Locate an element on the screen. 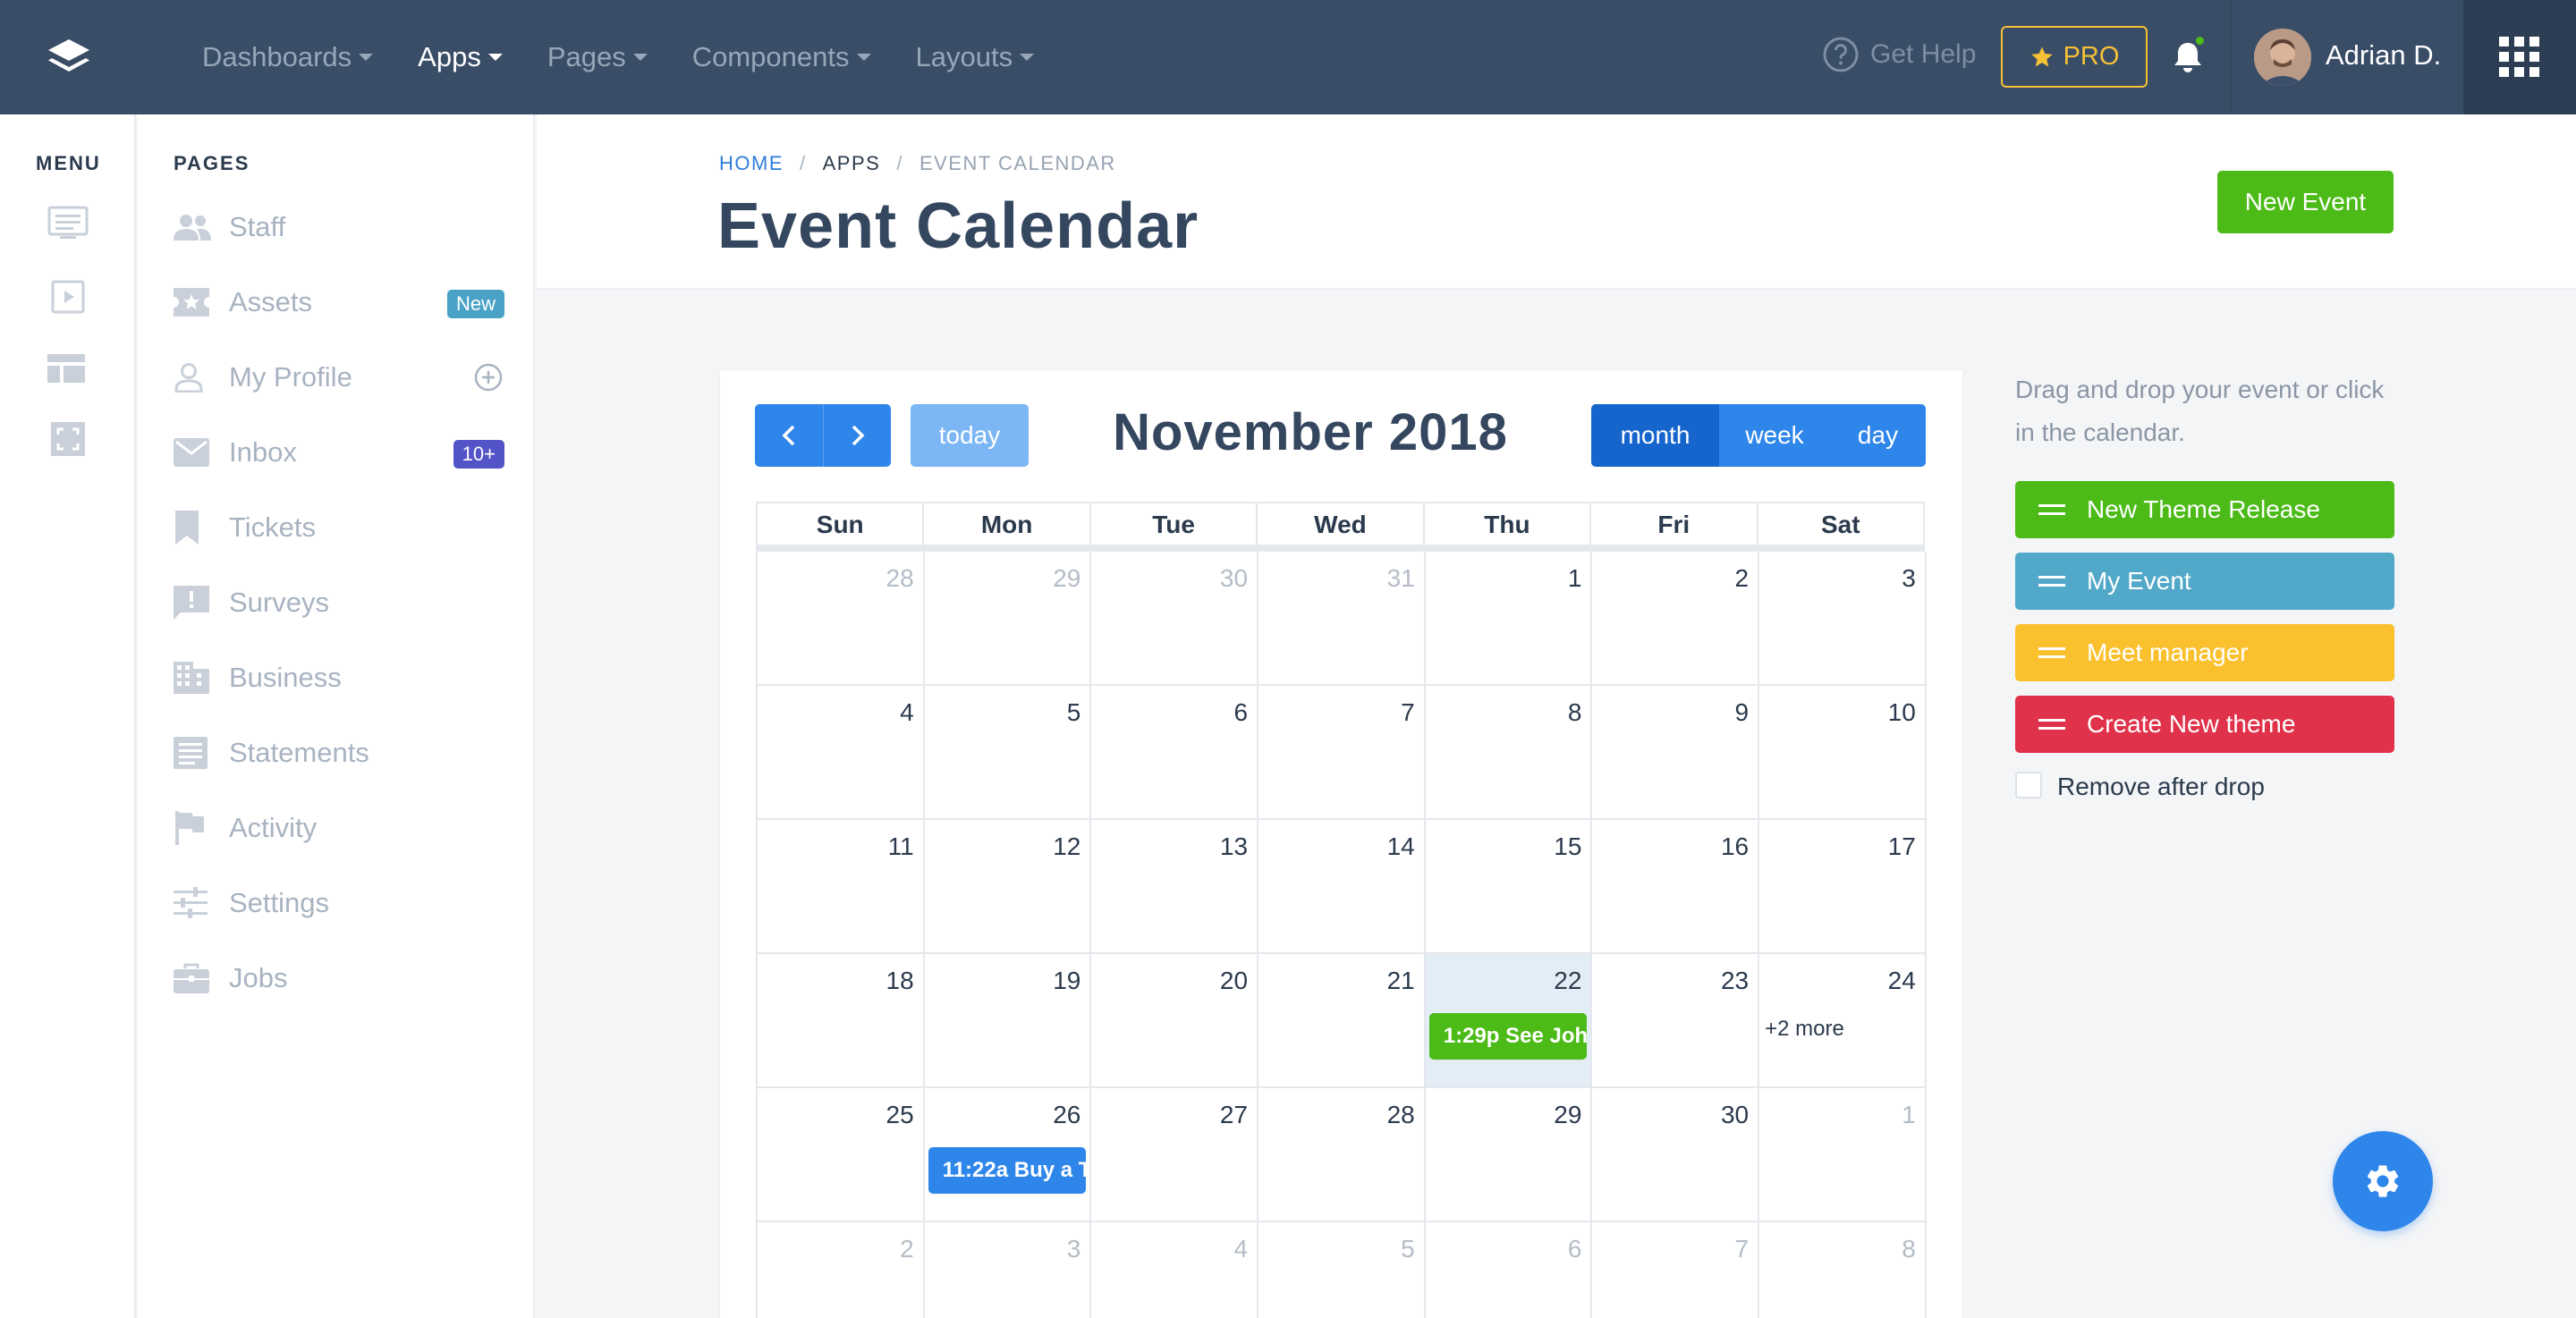 Image resolution: width=2576 pixels, height=1318 pixels. next-month-button is located at coordinates (857, 436).